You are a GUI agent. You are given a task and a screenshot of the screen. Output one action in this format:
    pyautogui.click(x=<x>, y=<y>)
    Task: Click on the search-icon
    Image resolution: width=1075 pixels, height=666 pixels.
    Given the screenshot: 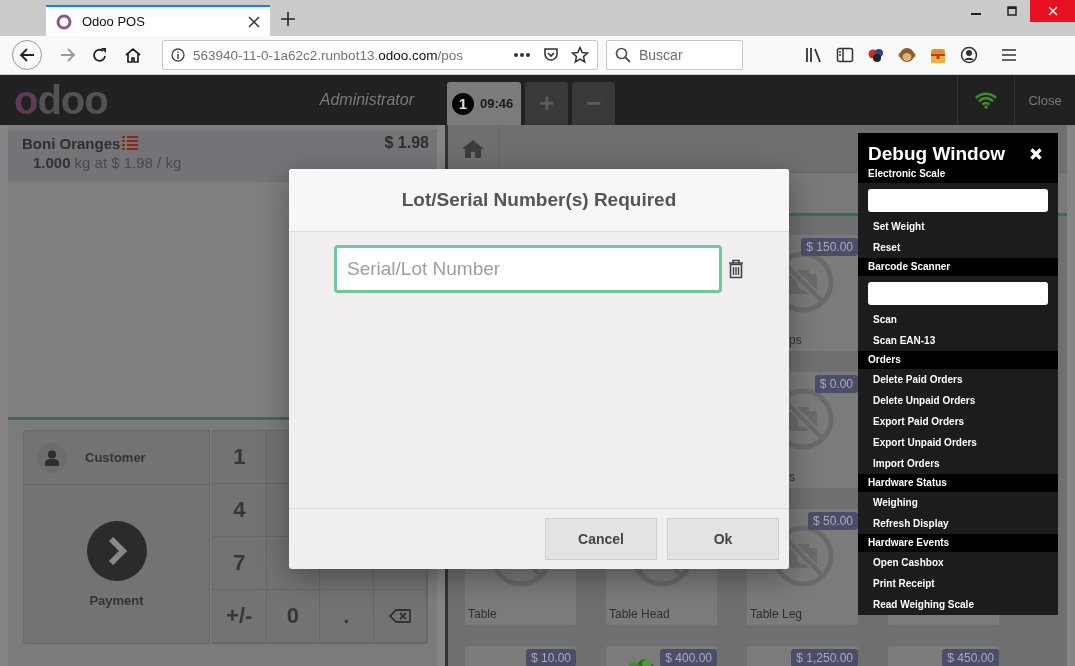 What is the action you would take?
    pyautogui.click(x=623, y=55)
    